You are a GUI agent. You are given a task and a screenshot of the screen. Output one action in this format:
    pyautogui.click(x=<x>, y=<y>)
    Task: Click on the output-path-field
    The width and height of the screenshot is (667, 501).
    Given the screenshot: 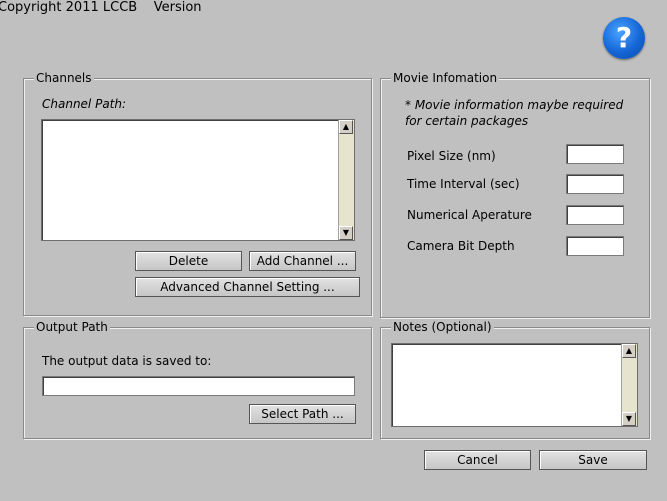 What is the action you would take?
    pyautogui.click(x=198, y=386)
    